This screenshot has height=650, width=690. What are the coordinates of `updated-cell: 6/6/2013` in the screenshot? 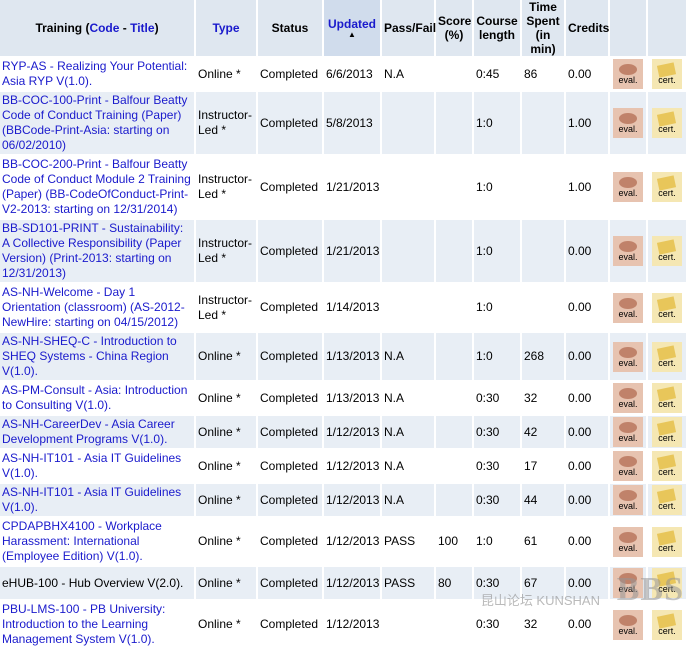 It's located at (352, 74).